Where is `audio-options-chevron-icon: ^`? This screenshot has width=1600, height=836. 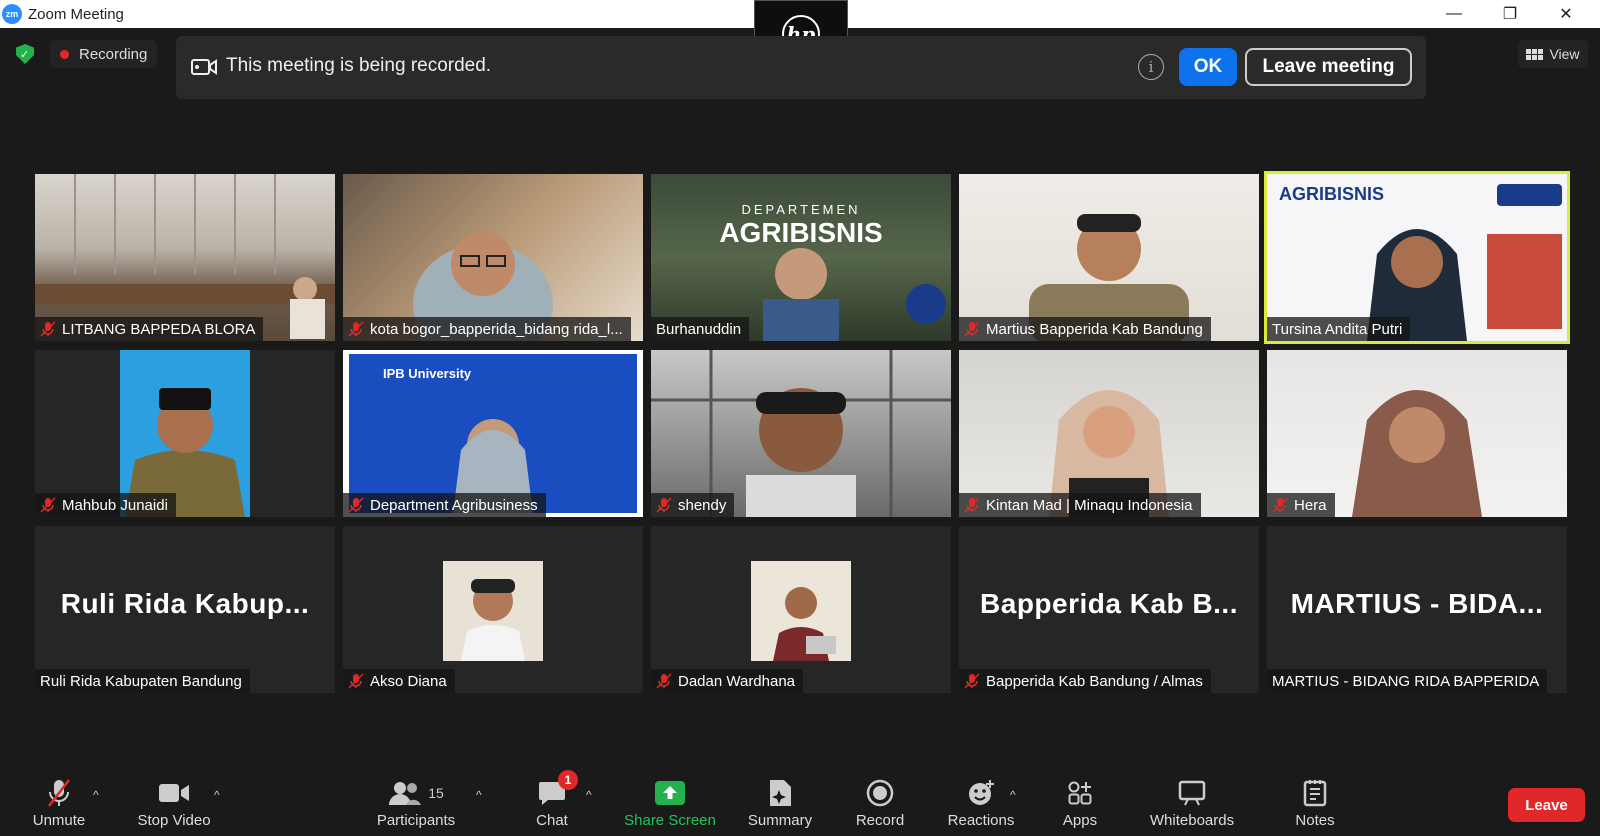 audio-options-chevron-icon: ^ is located at coordinates (96, 795).